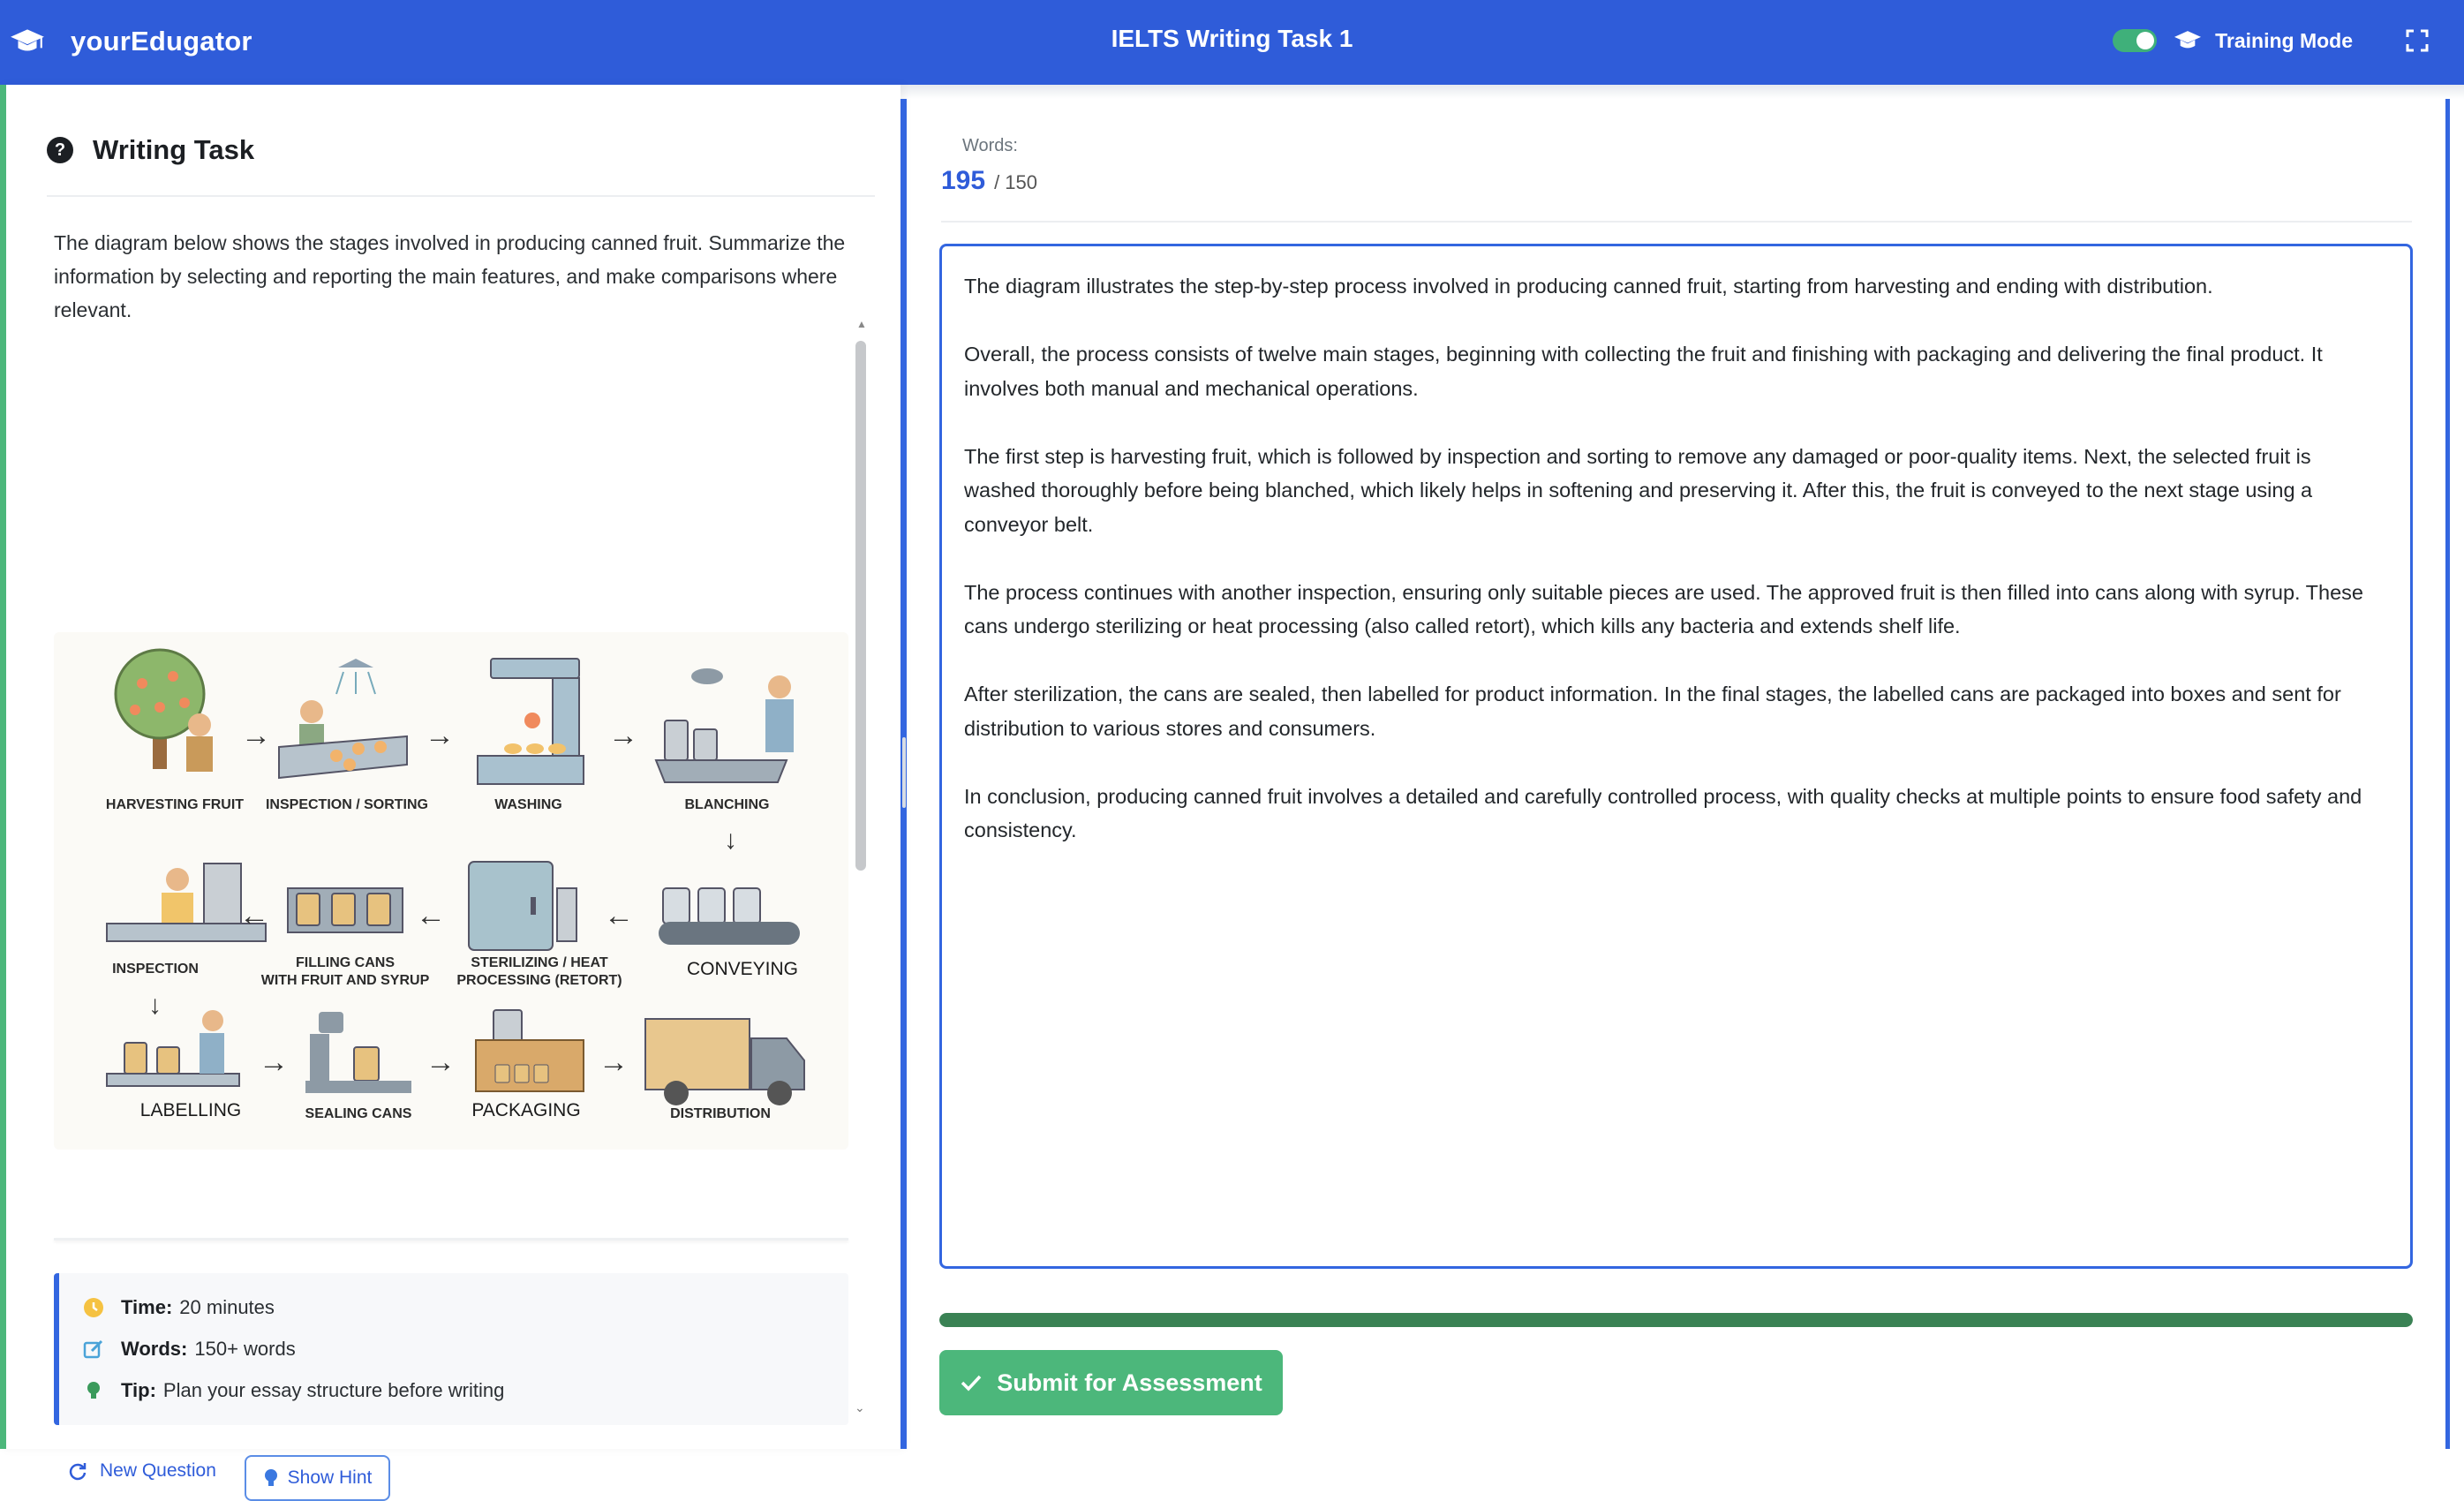  I want to click on stage-label: SEALING CANS, so click(358, 1113).